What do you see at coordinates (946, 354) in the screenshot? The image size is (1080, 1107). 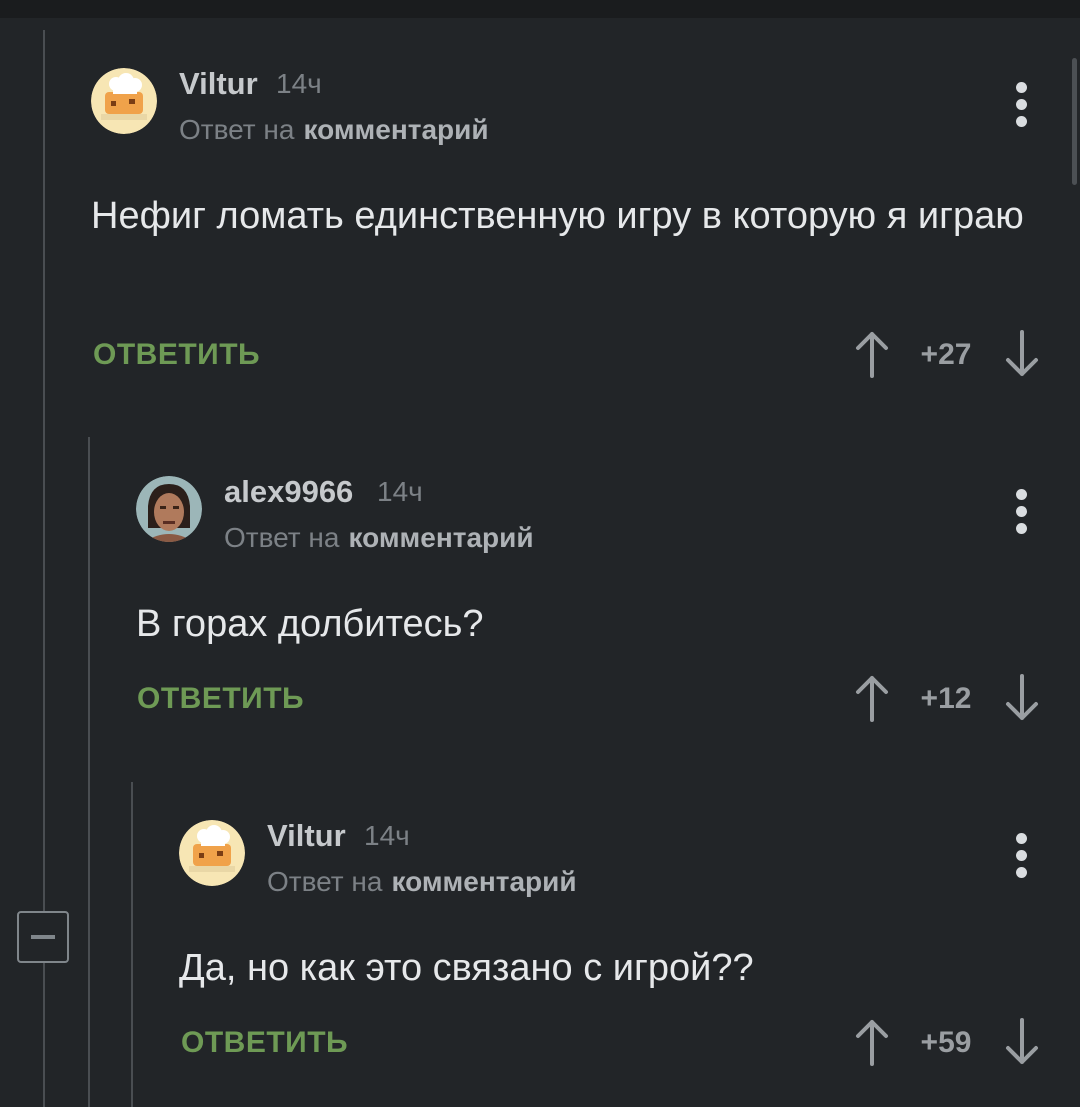 I see `comment-score: +27` at bounding box center [946, 354].